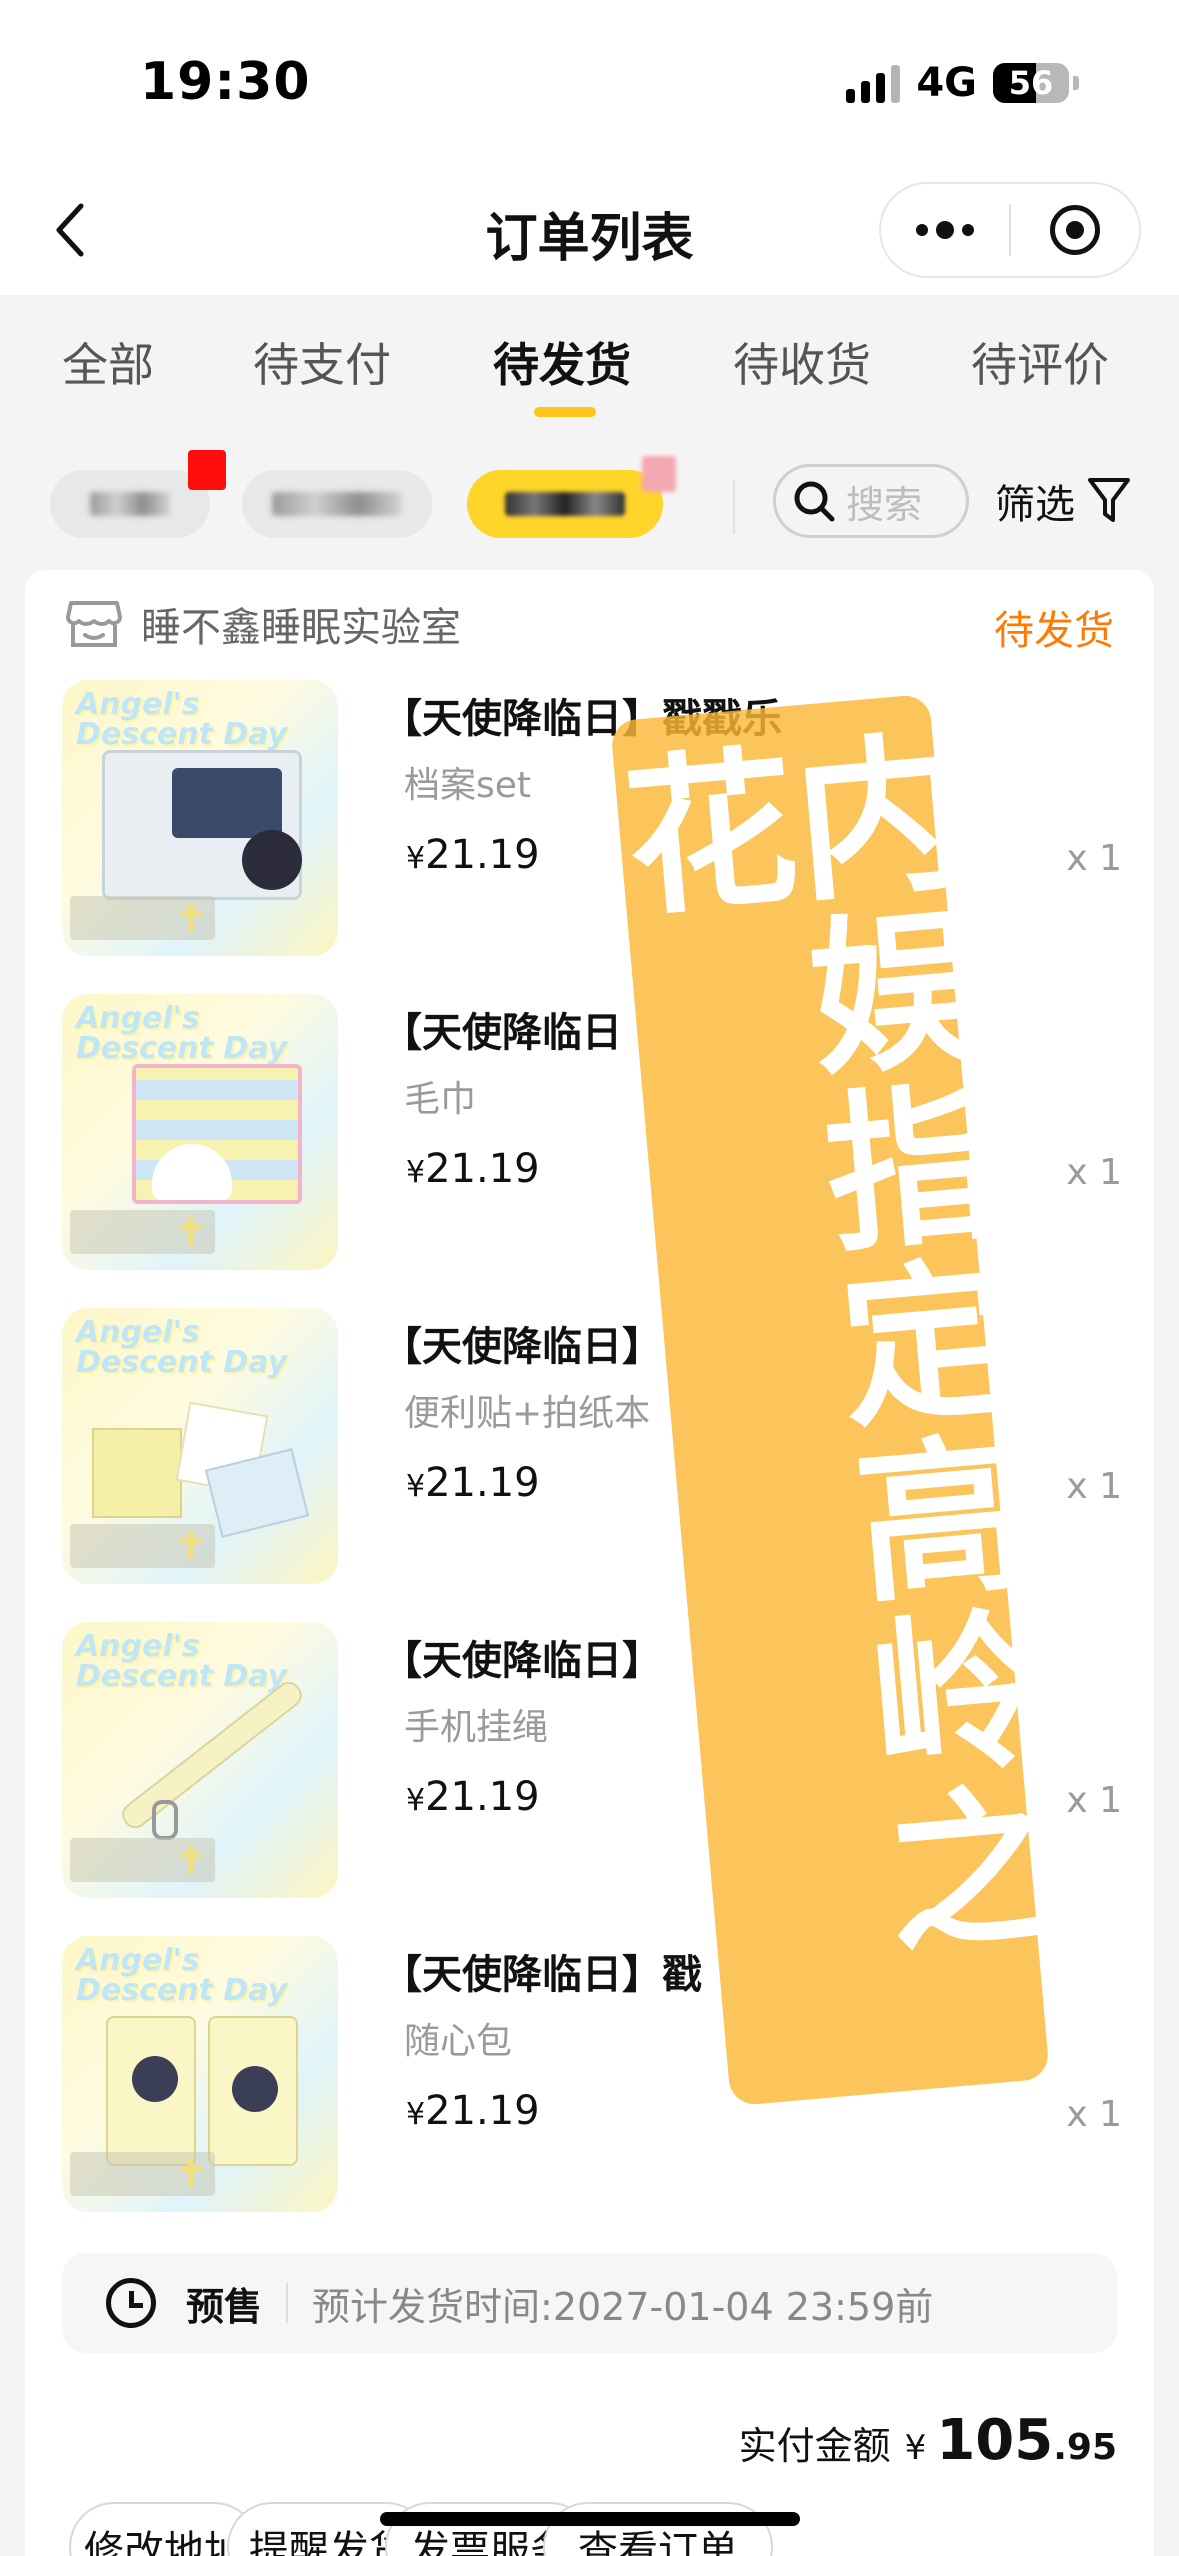 This screenshot has width=1179, height=2556. What do you see at coordinates (884, 504) in the screenshot?
I see `search-placeholder: 搜索` at bounding box center [884, 504].